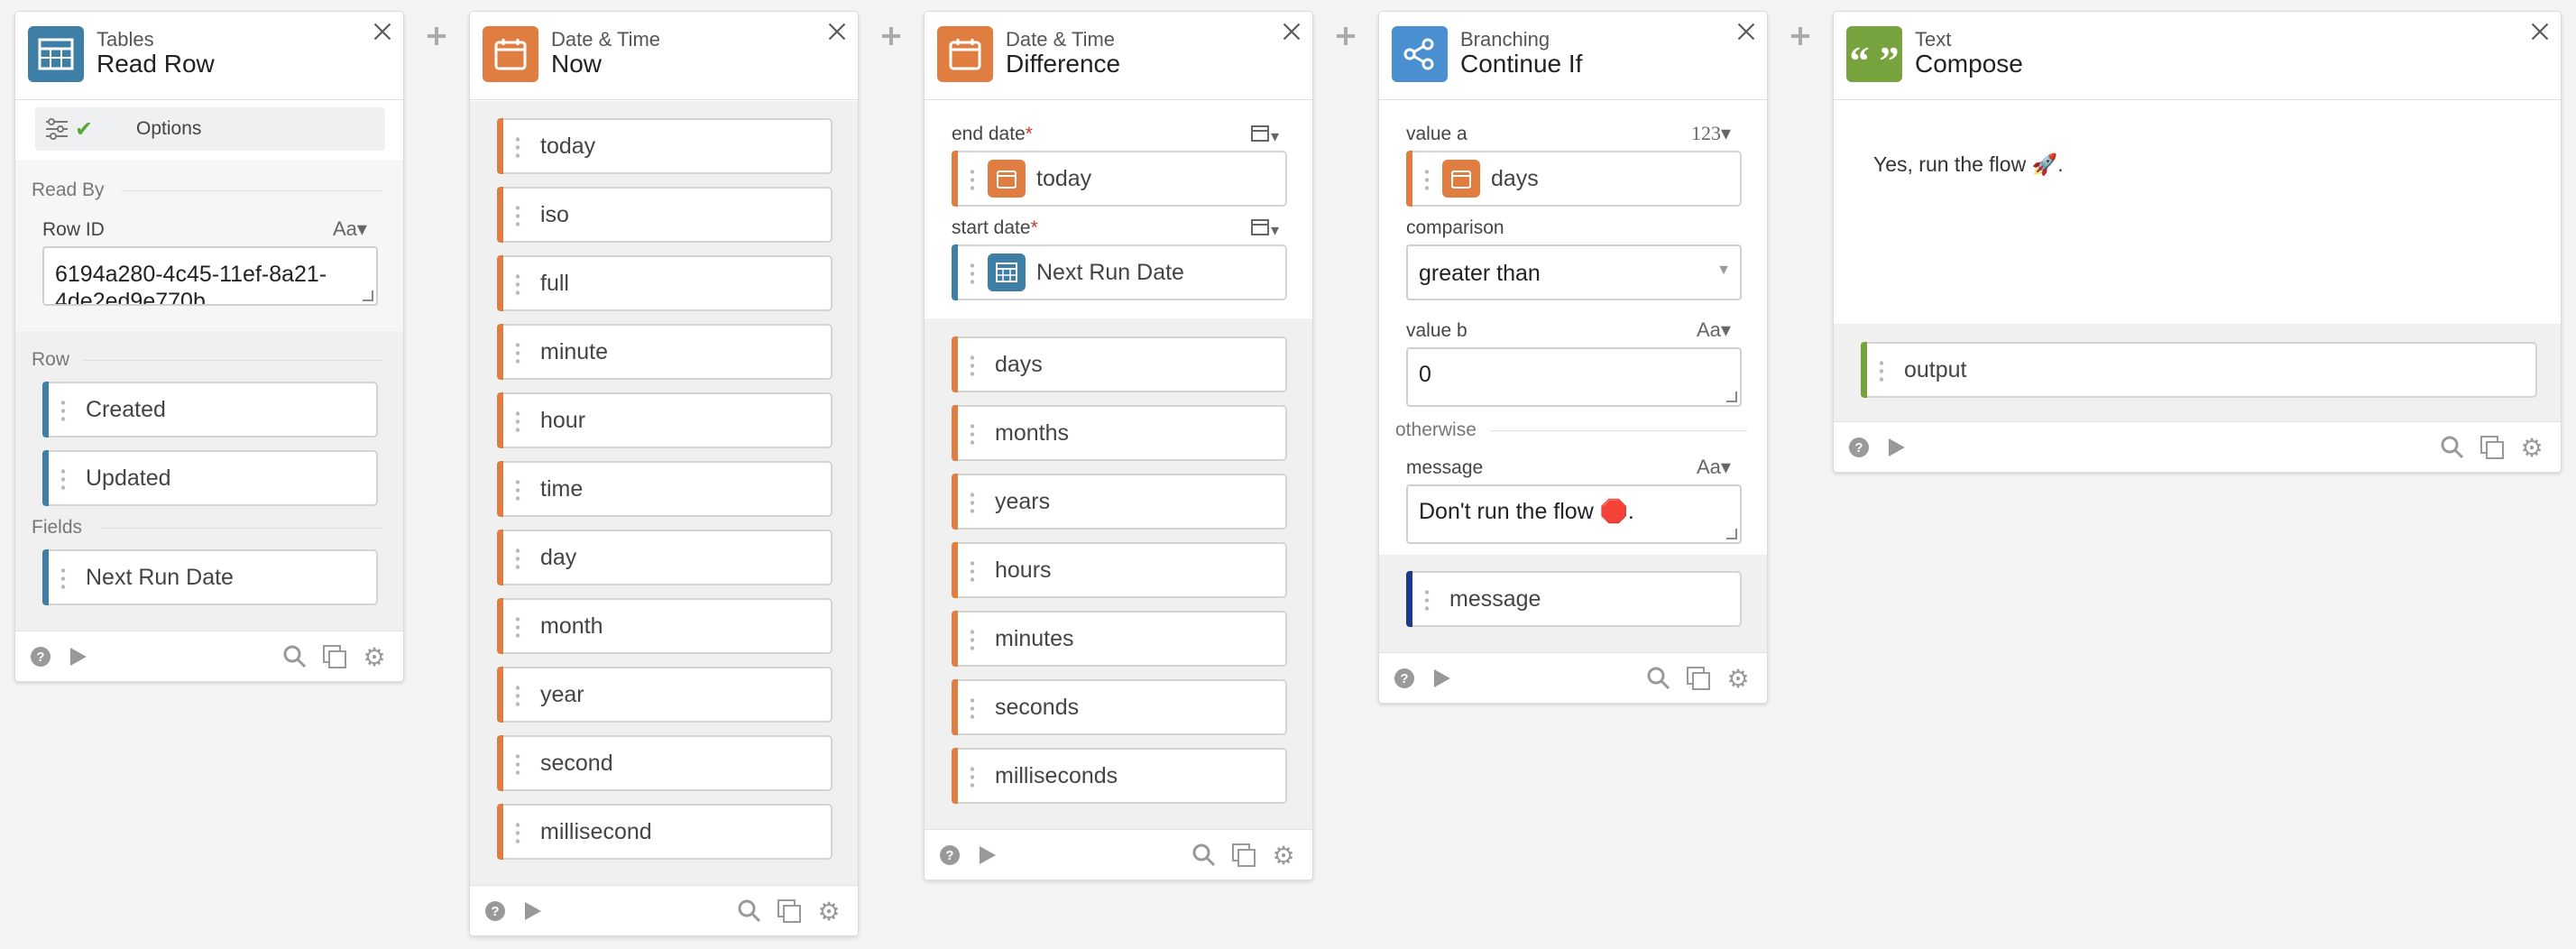  What do you see at coordinates (210, 129) in the screenshot?
I see `options-button: ✔ Options` at bounding box center [210, 129].